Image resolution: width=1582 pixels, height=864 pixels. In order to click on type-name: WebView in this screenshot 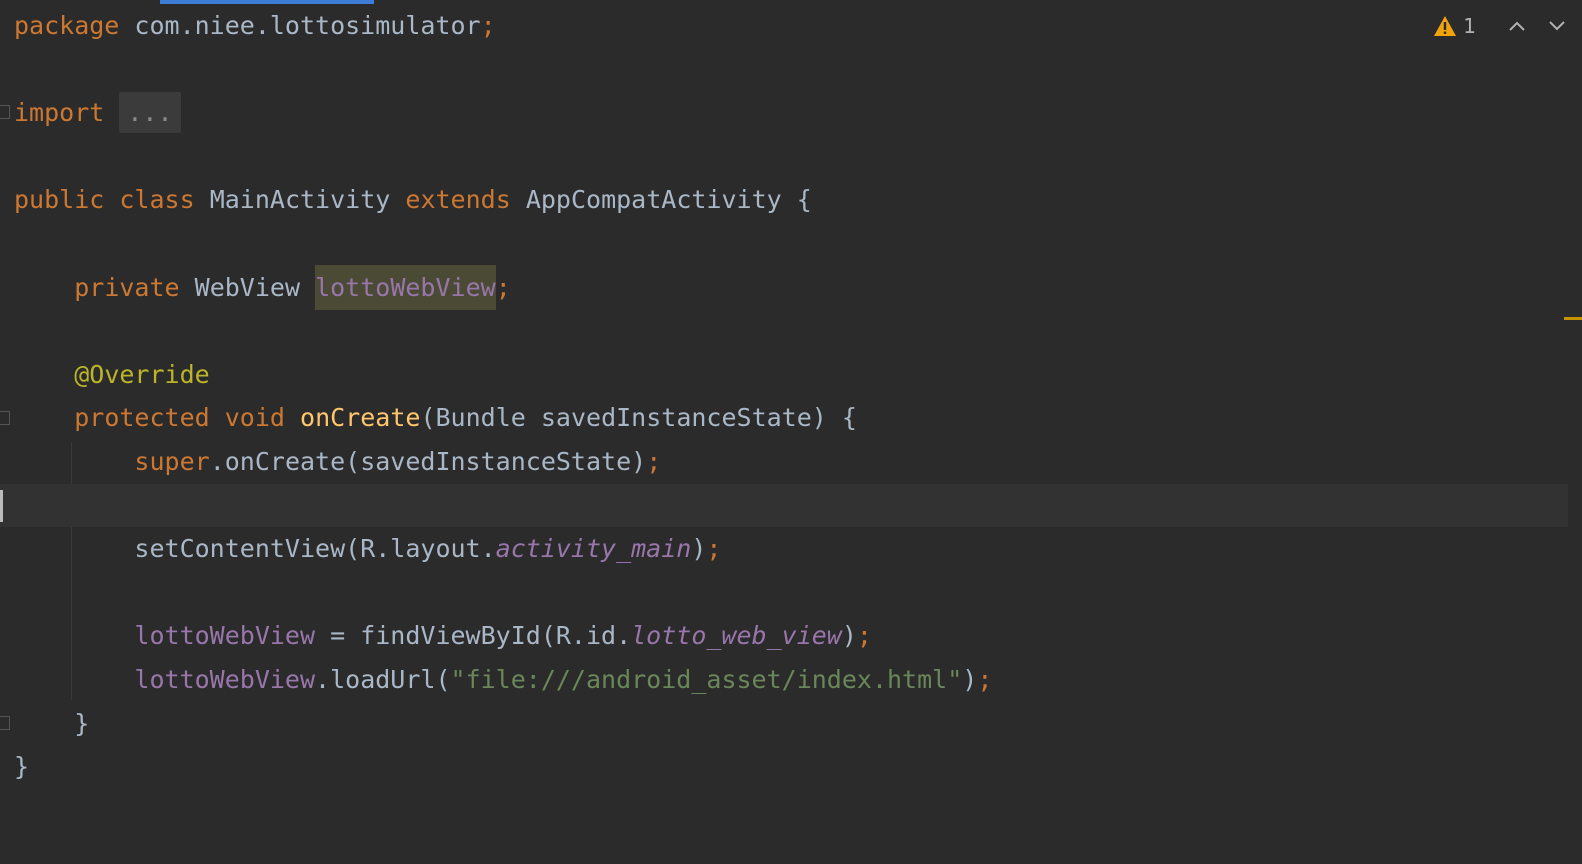, I will do `click(247, 287)`.